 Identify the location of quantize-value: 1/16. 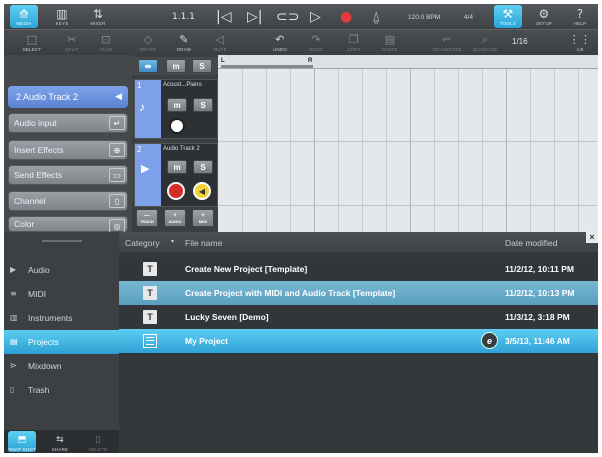
(520, 41).